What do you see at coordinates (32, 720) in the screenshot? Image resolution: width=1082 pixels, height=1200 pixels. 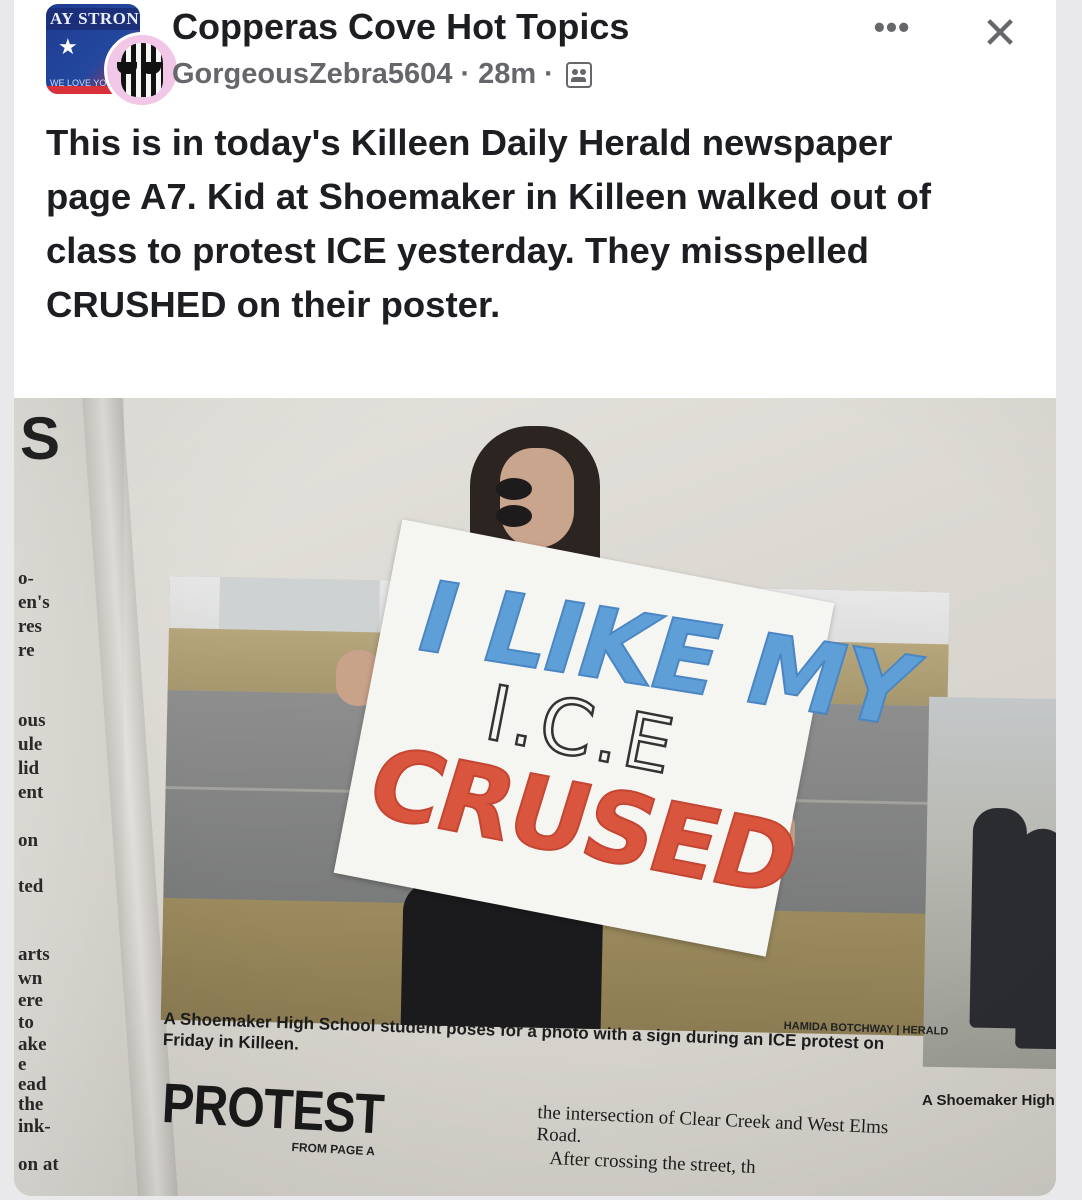 I see `left-column-text: ous` at bounding box center [32, 720].